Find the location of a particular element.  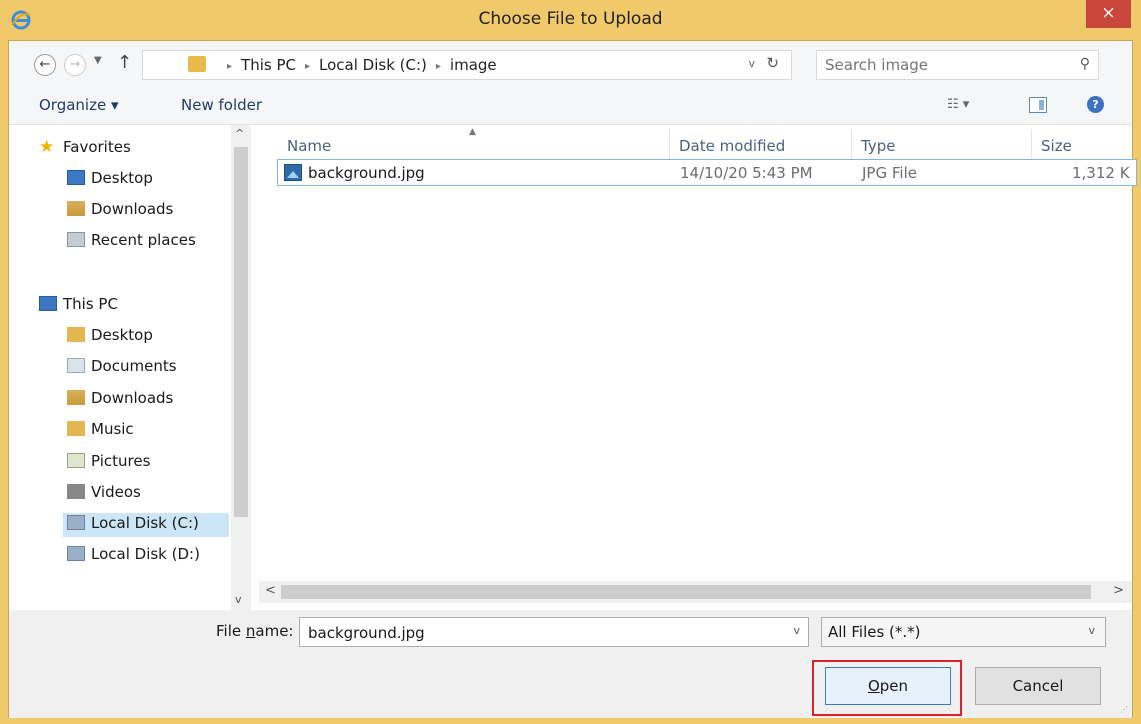

nav-item-desktop: Desktop is located at coordinates (110, 181).